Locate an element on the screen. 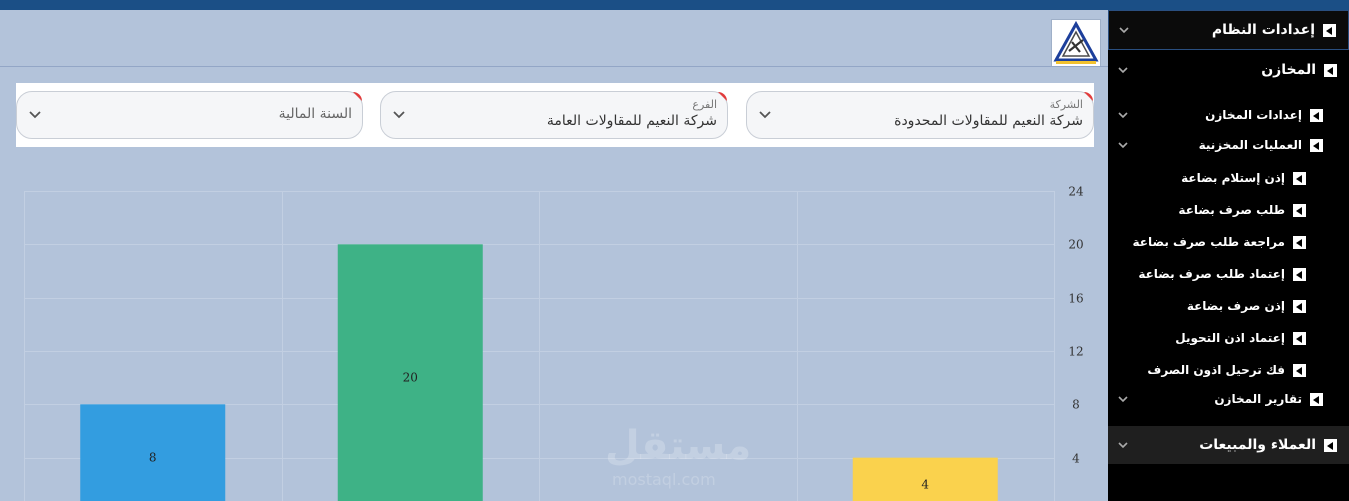 This screenshot has height=501, width=1349. sidebar-item-label: تقارير المخازن is located at coordinates (1258, 399).